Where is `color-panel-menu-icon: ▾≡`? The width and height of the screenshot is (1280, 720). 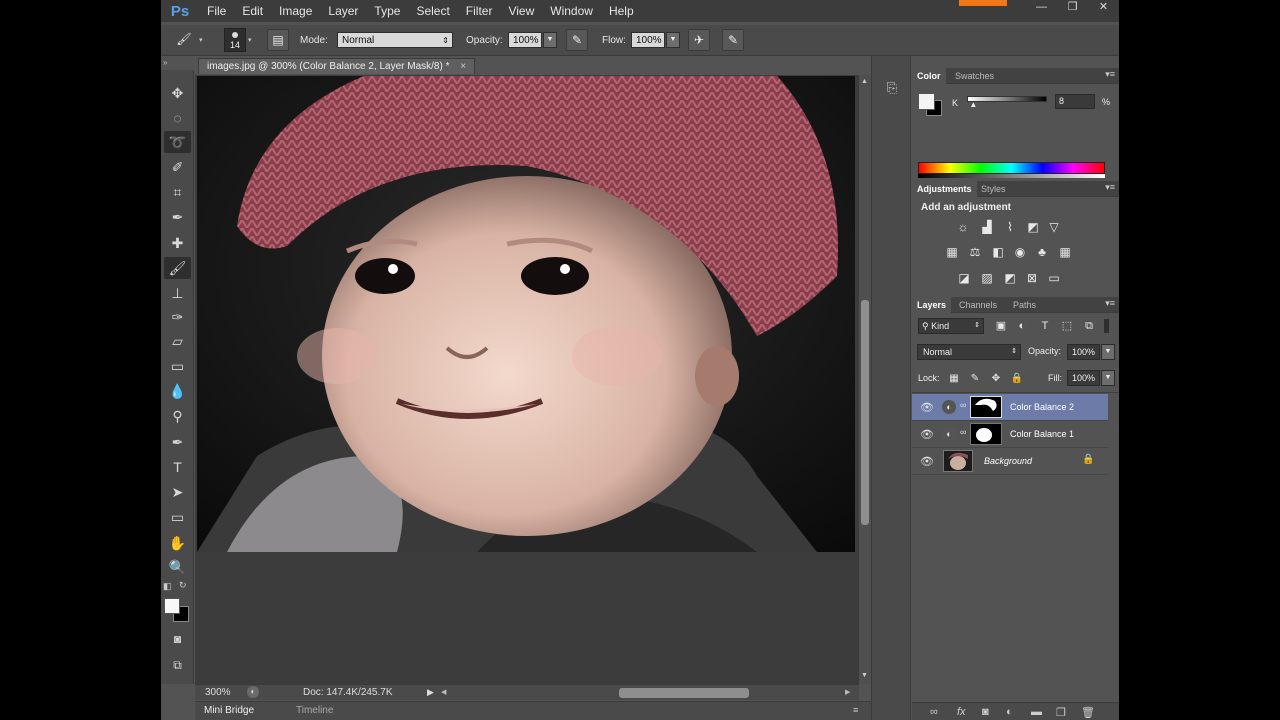
color-panel-menu-icon: ▾≡ is located at coordinates (1110, 74).